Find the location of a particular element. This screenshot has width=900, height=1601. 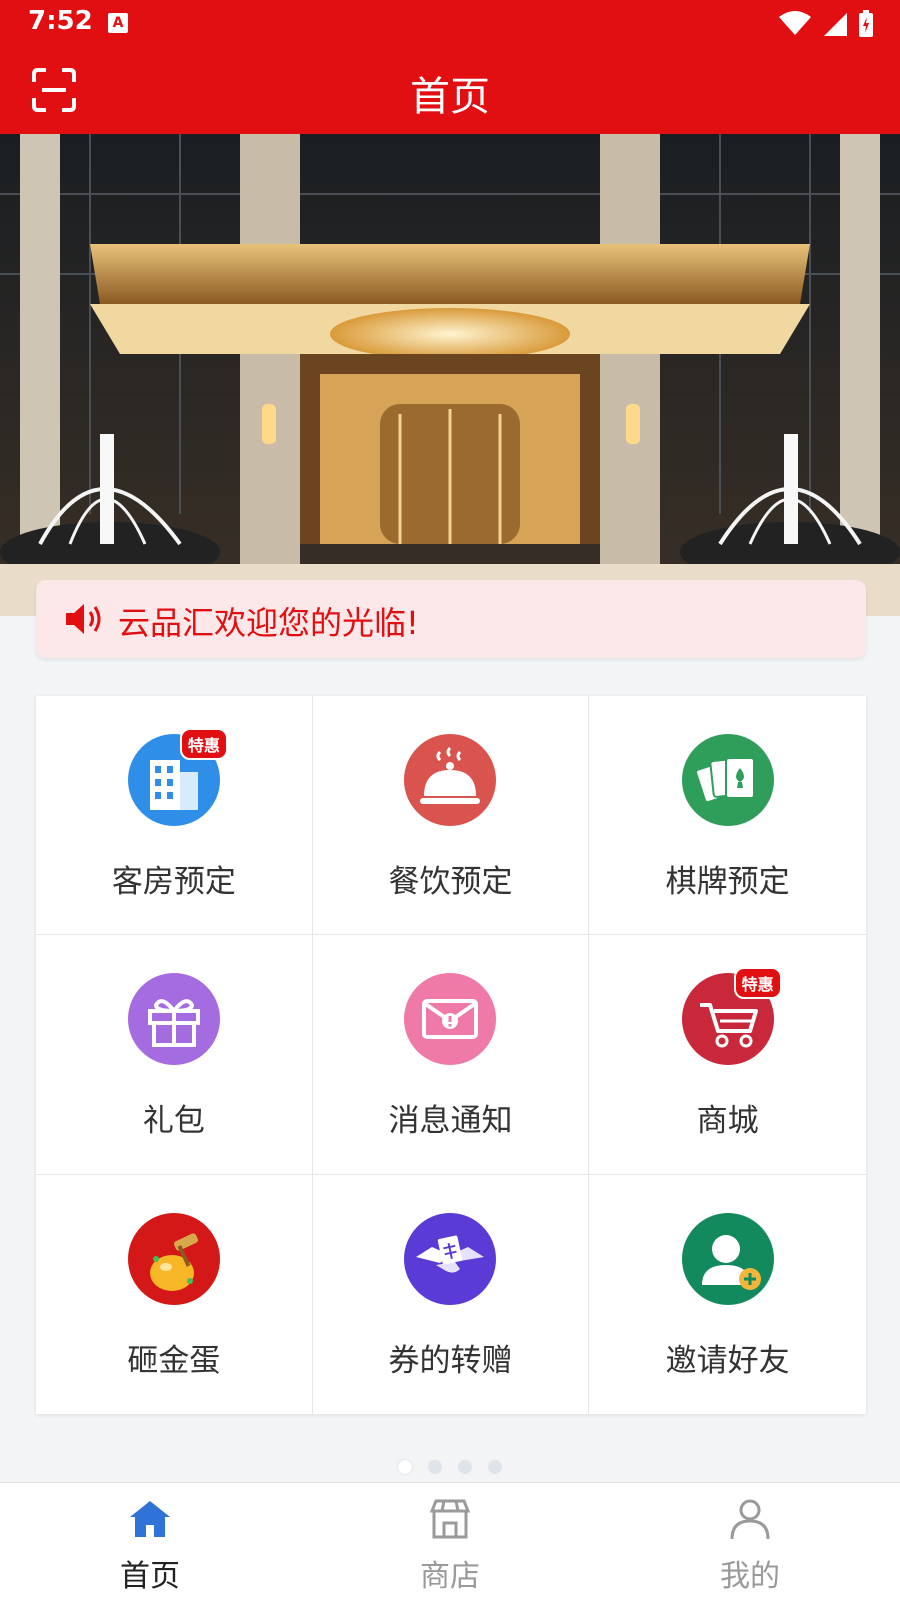

notification-a-icon: A is located at coordinates (118, 23).